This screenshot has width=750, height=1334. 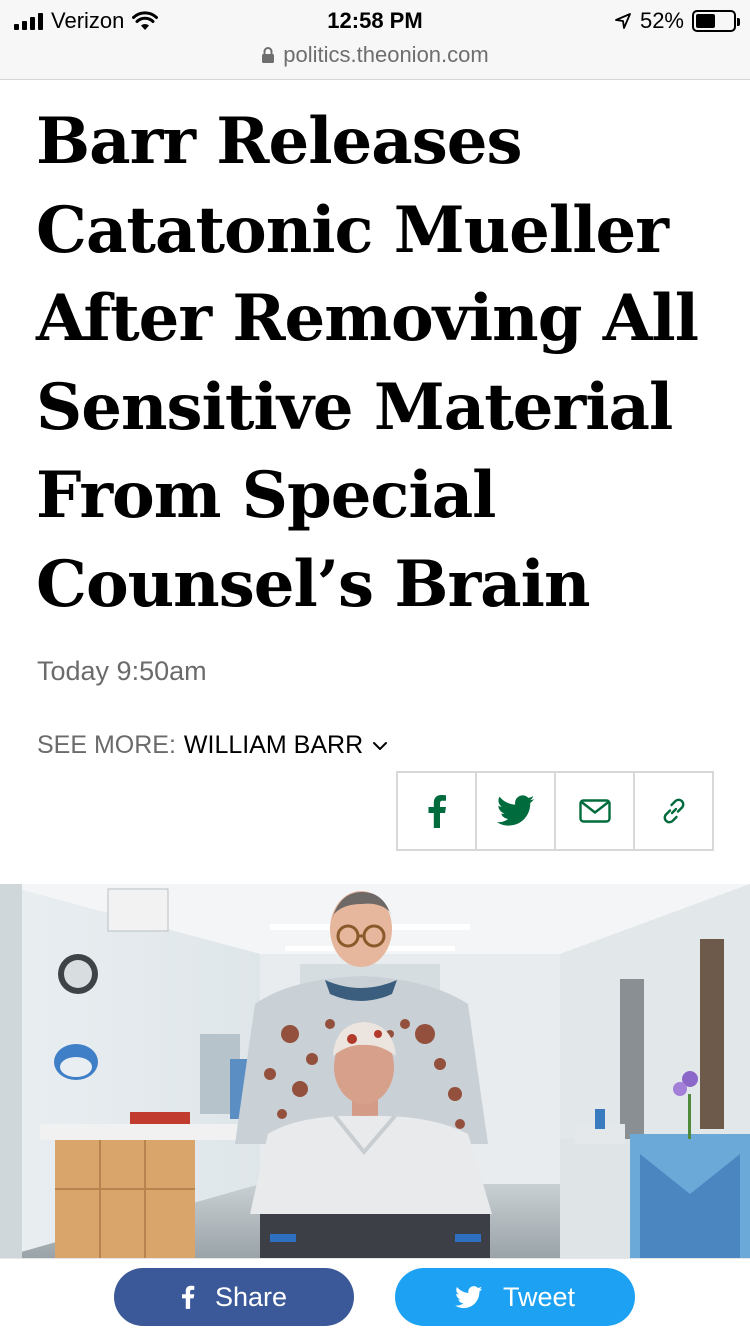 What do you see at coordinates (313, 584) in the screenshot?
I see `headline-line: Counsel’s Brain` at bounding box center [313, 584].